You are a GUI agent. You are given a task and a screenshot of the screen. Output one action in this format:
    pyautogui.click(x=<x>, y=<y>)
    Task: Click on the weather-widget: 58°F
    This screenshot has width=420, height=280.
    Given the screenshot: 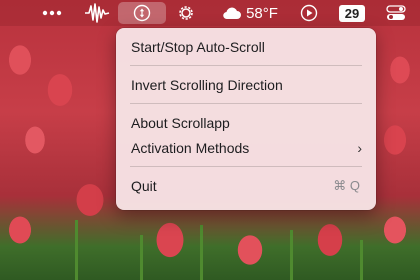 What is the action you would take?
    pyautogui.click(x=250, y=13)
    